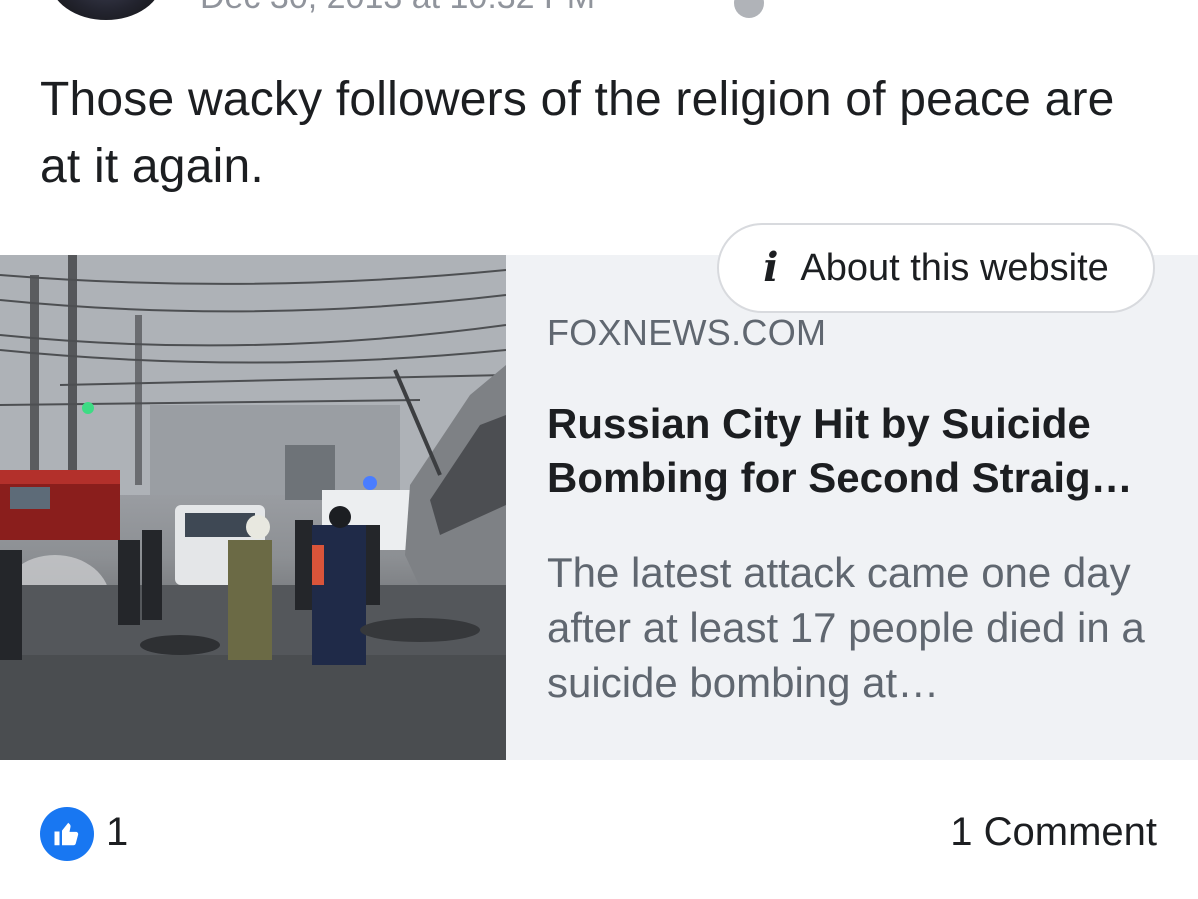  Describe the element at coordinates (954, 267) in the screenshot. I see `about-this-website-label: About this website` at that location.